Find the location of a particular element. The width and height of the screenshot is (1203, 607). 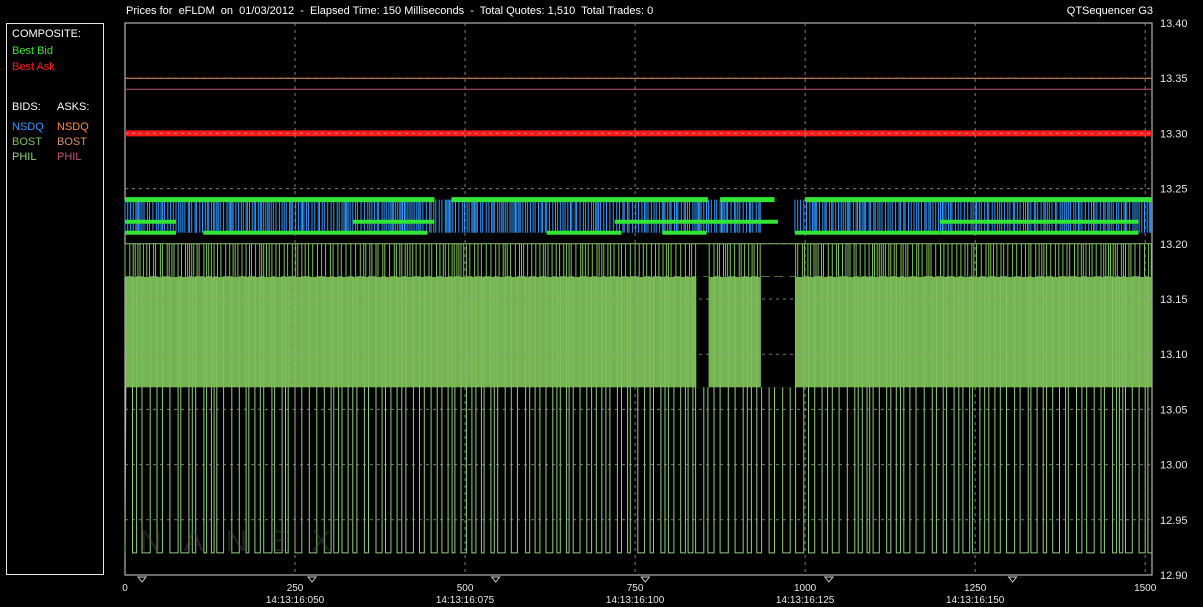

x-time-label: 14:13:16:100 is located at coordinates (635, 600).